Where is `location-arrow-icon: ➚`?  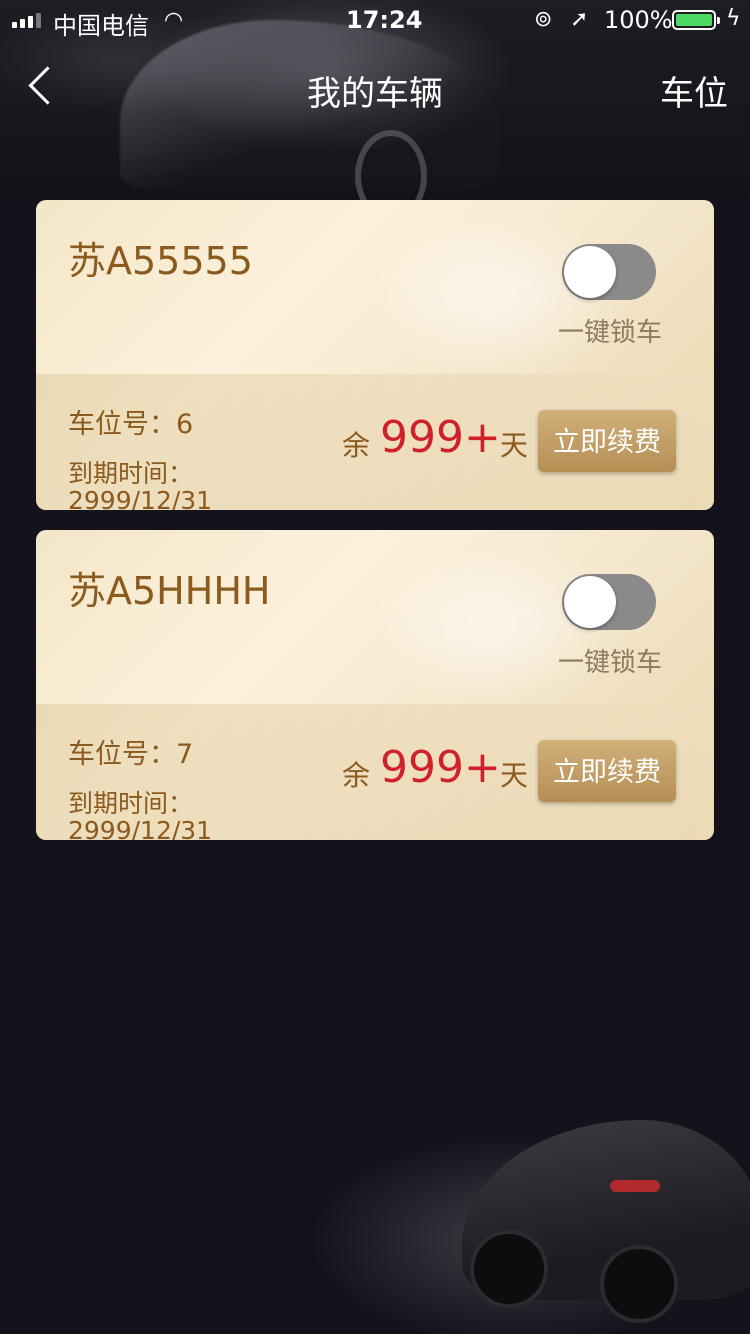 location-arrow-icon: ➚ is located at coordinates (579, 19).